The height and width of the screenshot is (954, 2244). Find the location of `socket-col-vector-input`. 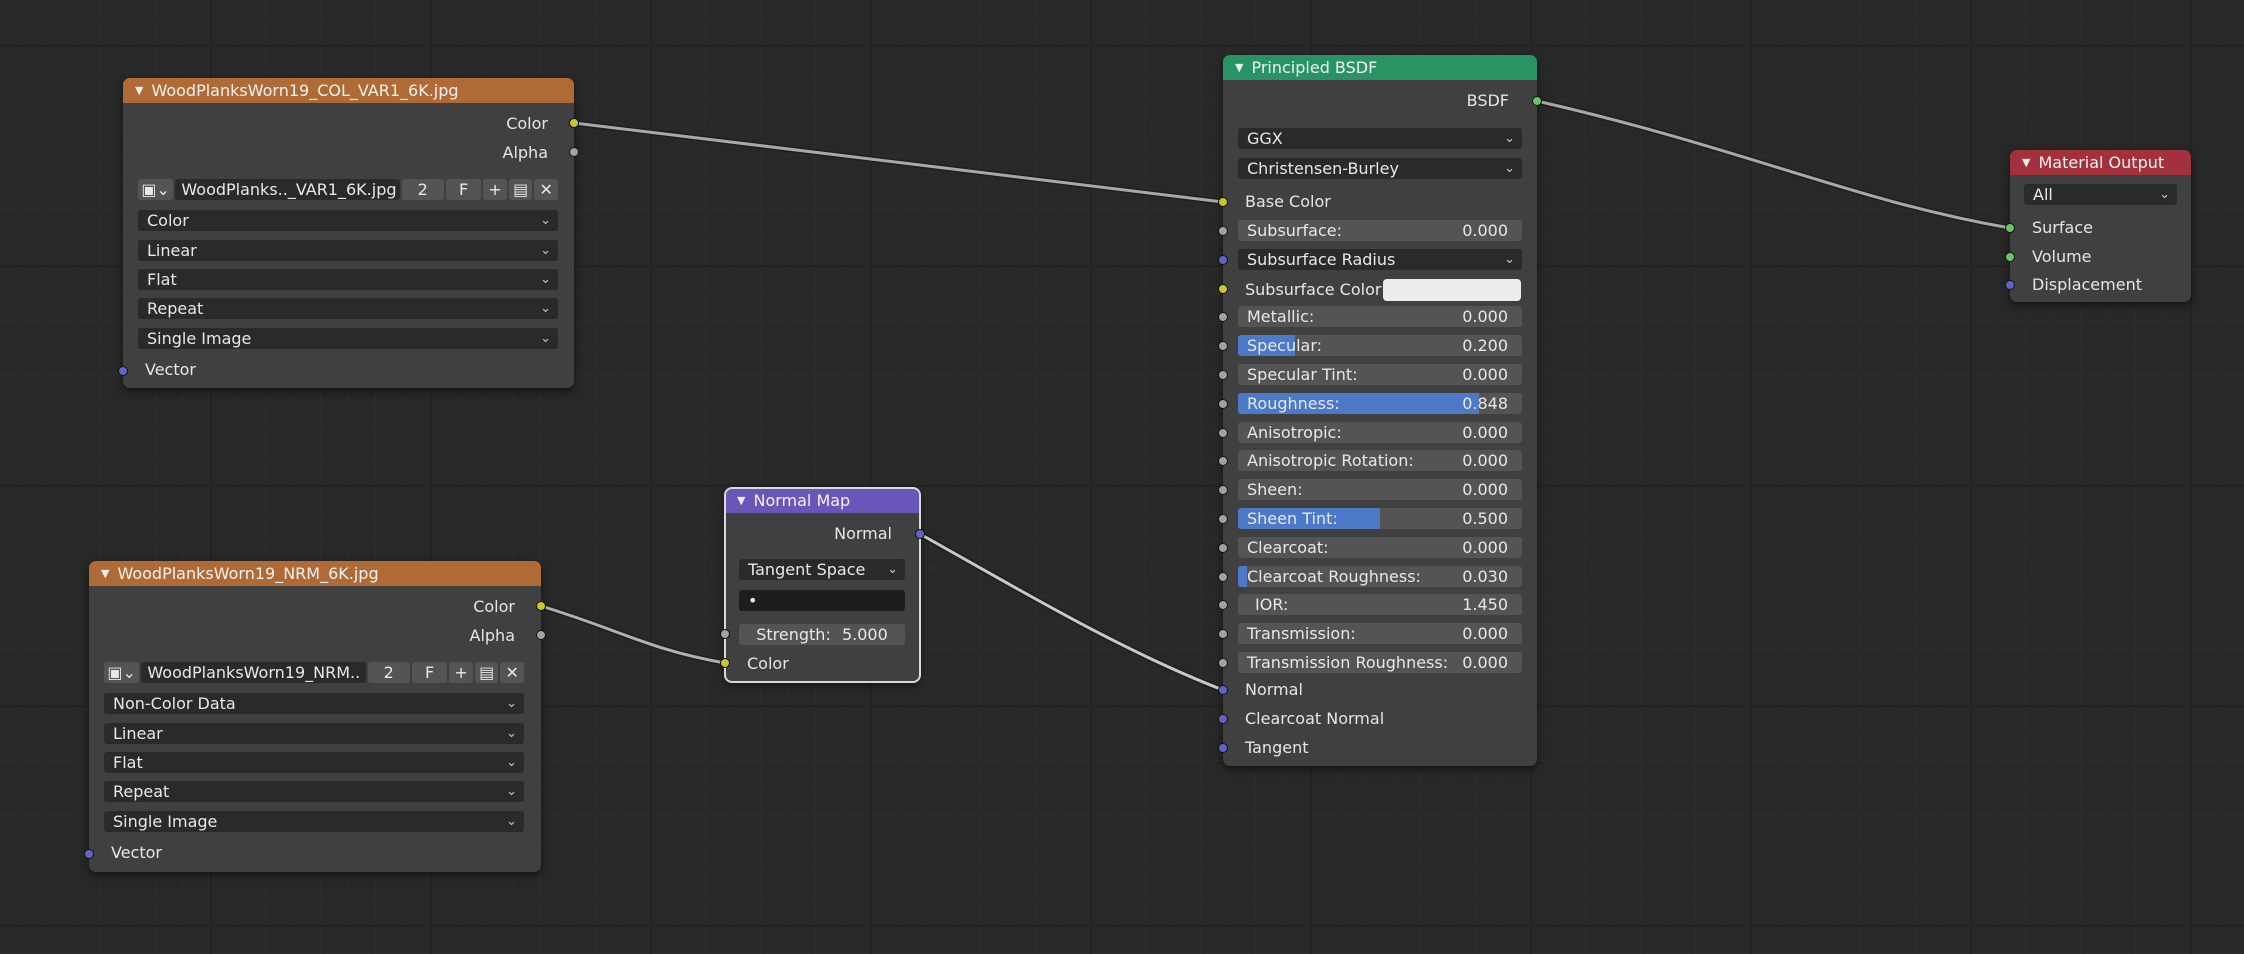

socket-col-vector-input is located at coordinates (123, 371).